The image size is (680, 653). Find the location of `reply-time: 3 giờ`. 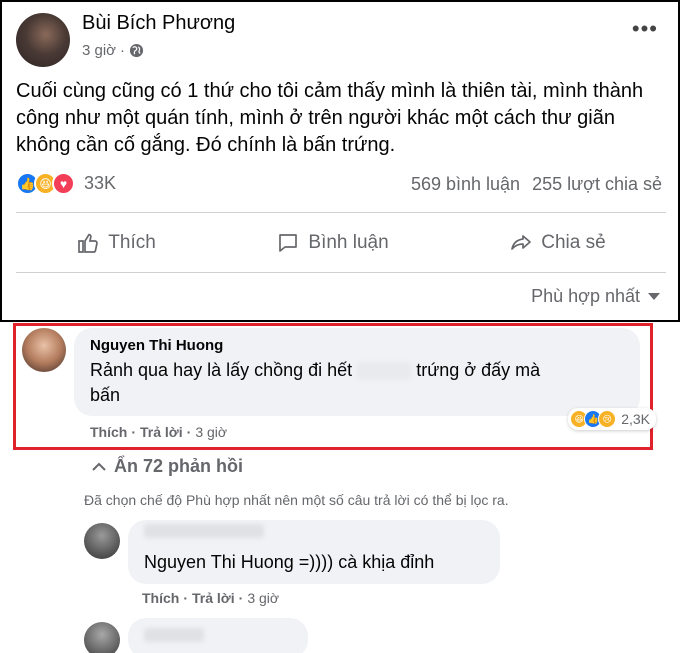

reply-time: 3 giờ is located at coordinates (263, 598).